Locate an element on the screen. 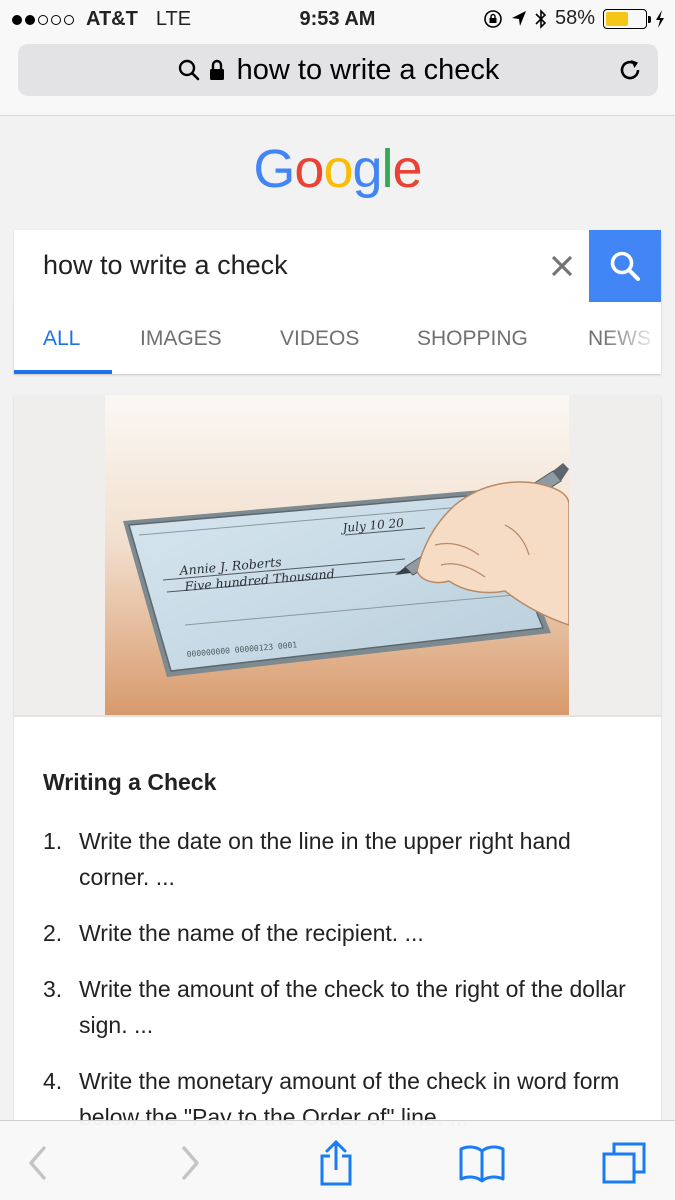  forward-icon is located at coordinates (190, 1163).